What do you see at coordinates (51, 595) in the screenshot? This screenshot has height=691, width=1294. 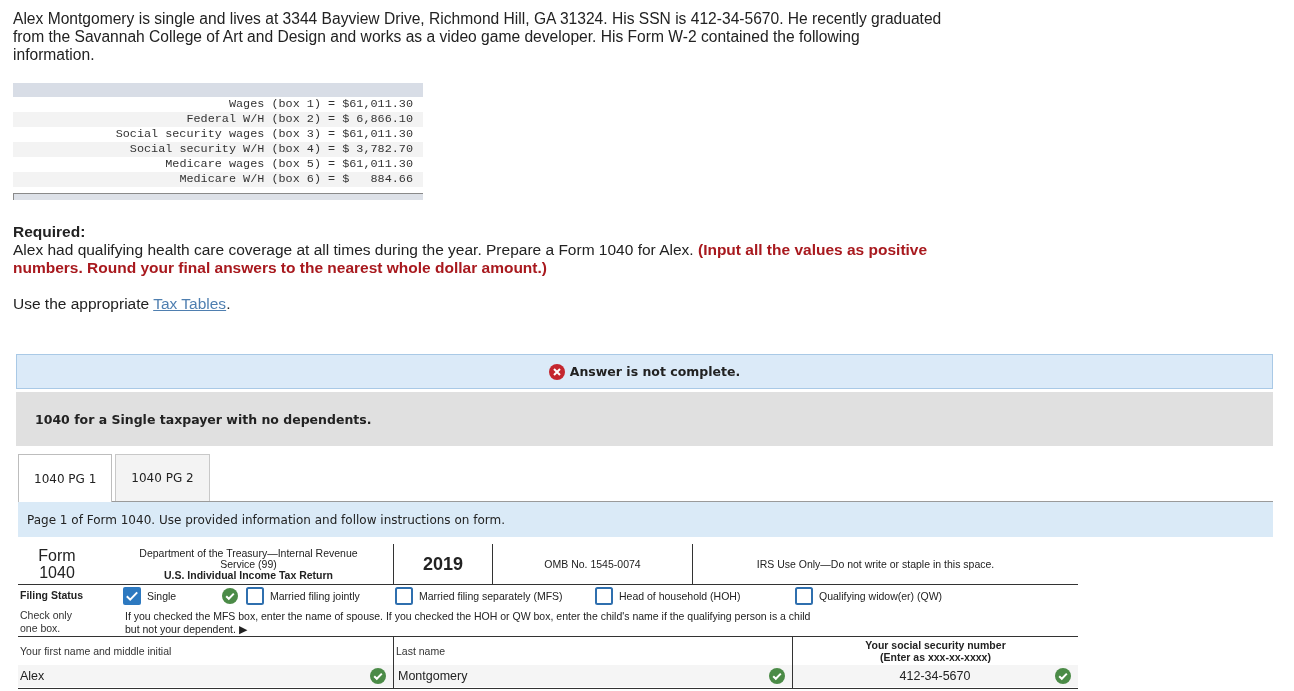 I see `filing-status-label: Filing Status` at bounding box center [51, 595].